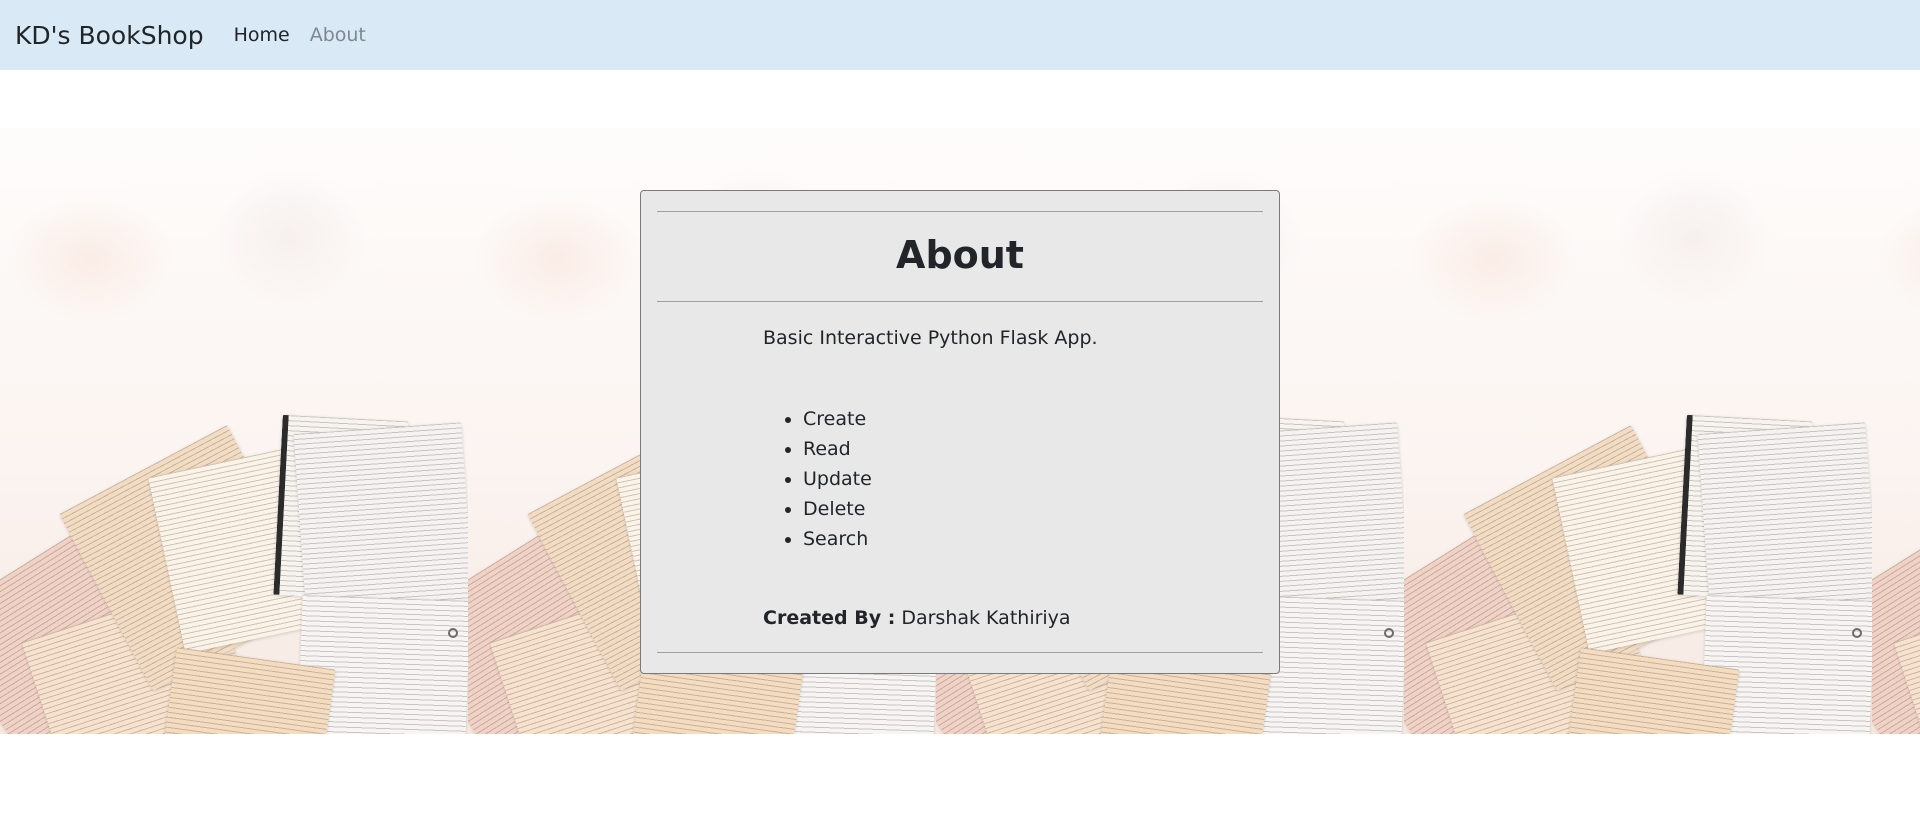  Describe the element at coordinates (837, 509) in the screenshot. I see `feature-item: Delete` at that location.